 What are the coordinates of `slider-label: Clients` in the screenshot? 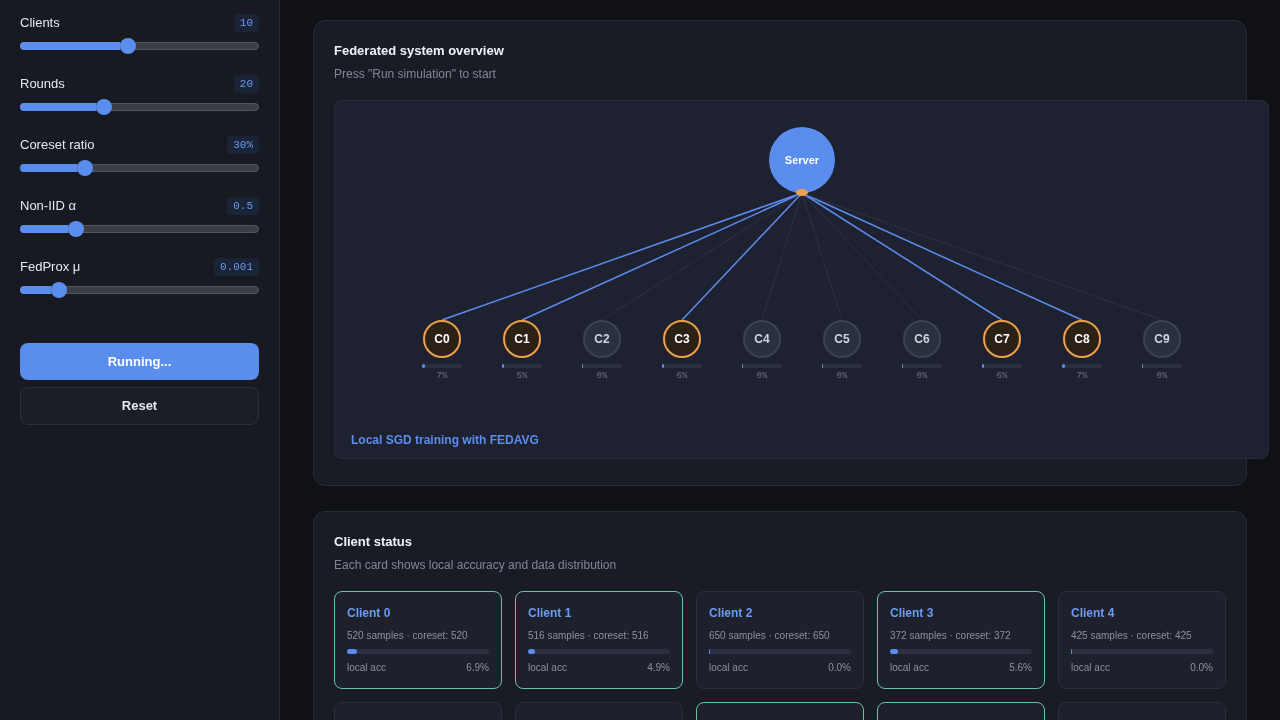 It's located at (40, 23).